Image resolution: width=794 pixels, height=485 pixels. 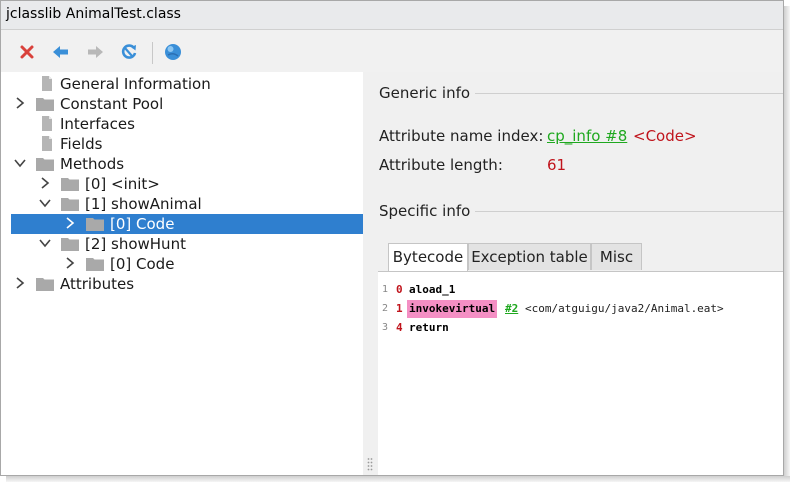 I want to click on back-button, so click(x=61, y=52).